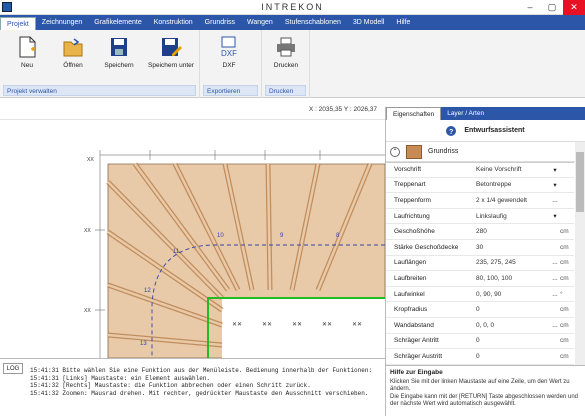 The width and height of the screenshot is (585, 416). I want to click on property-row: Schräger Antritt 0 cm, so click(480, 342).